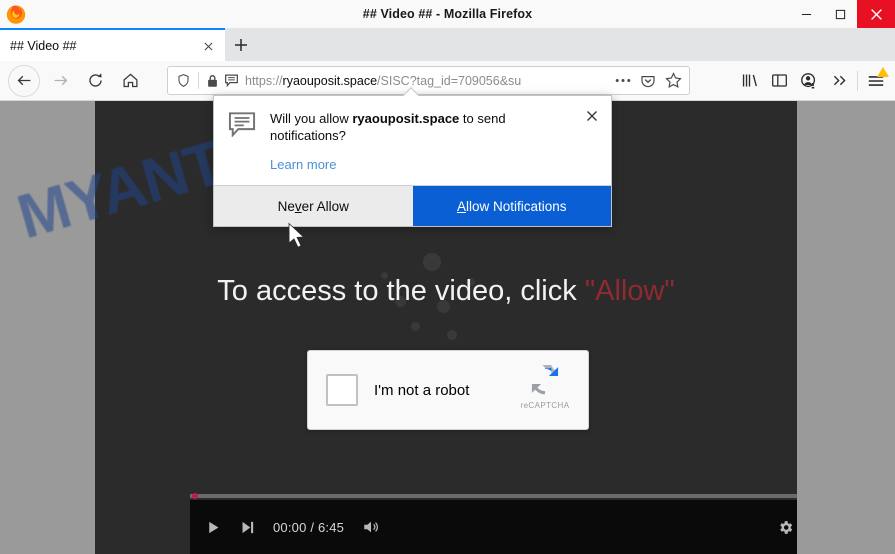 This screenshot has width=895, height=554. Describe the element at coordinates (545, 379) in the screenshot. I see `recaptcha-arrows-icon` at that location.